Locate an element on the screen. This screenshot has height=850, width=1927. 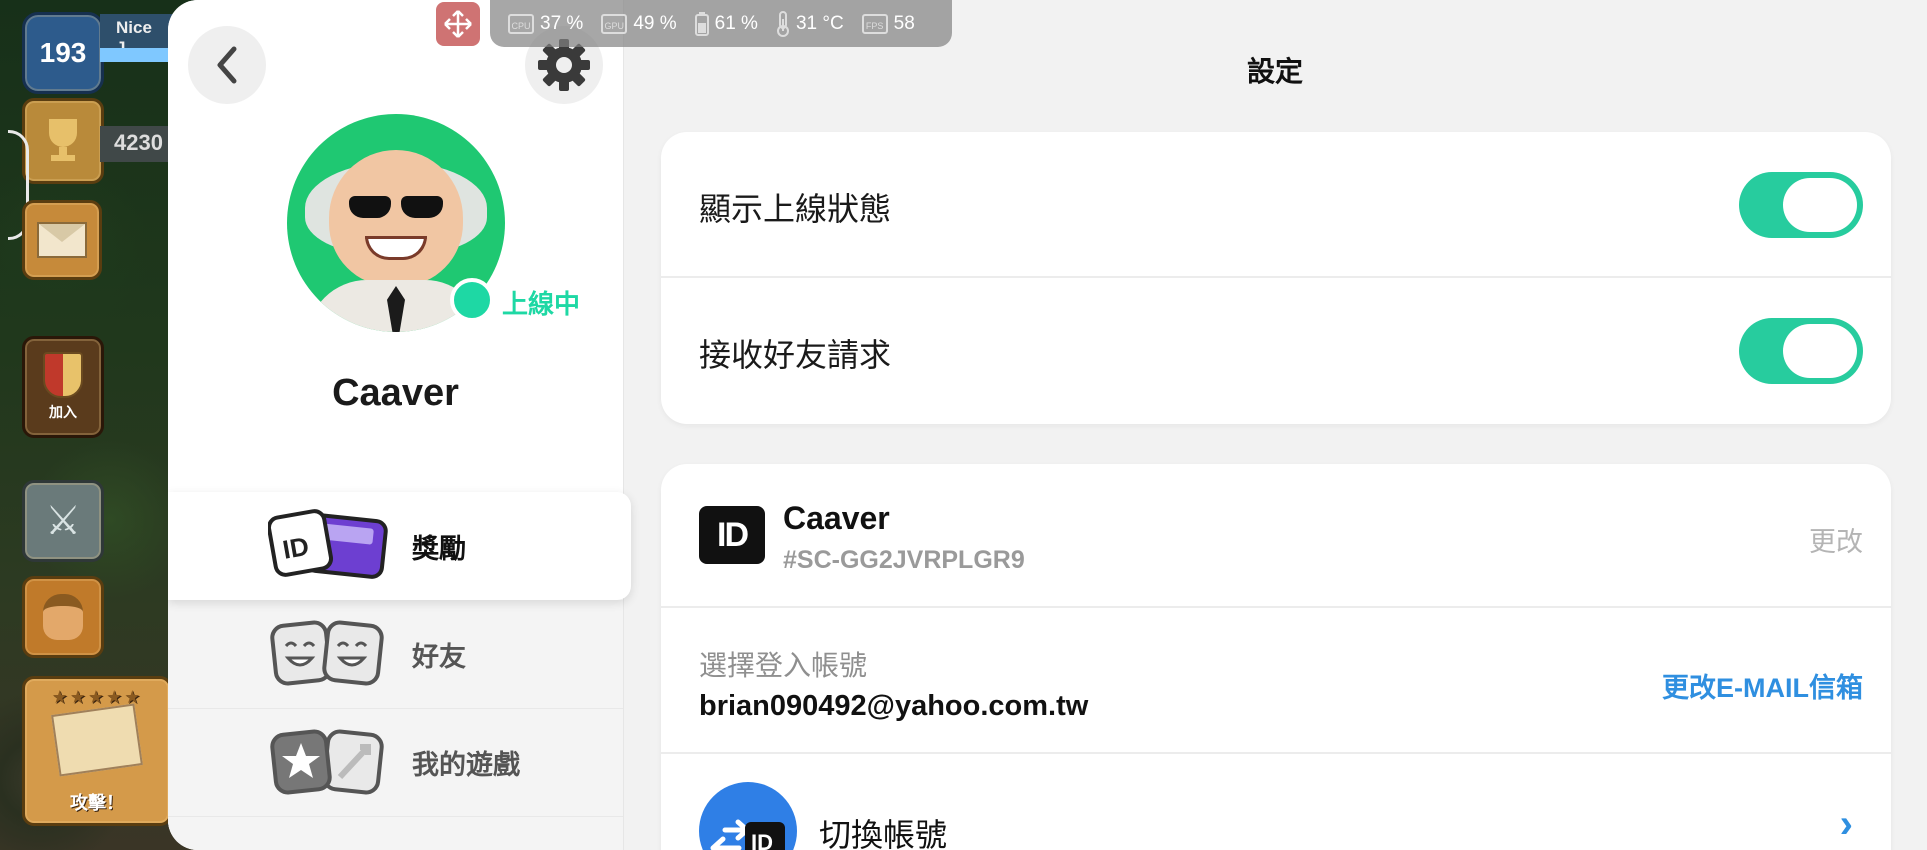
menu-rest: 好友 我的遊戲 is located at coordinates (395, 725).